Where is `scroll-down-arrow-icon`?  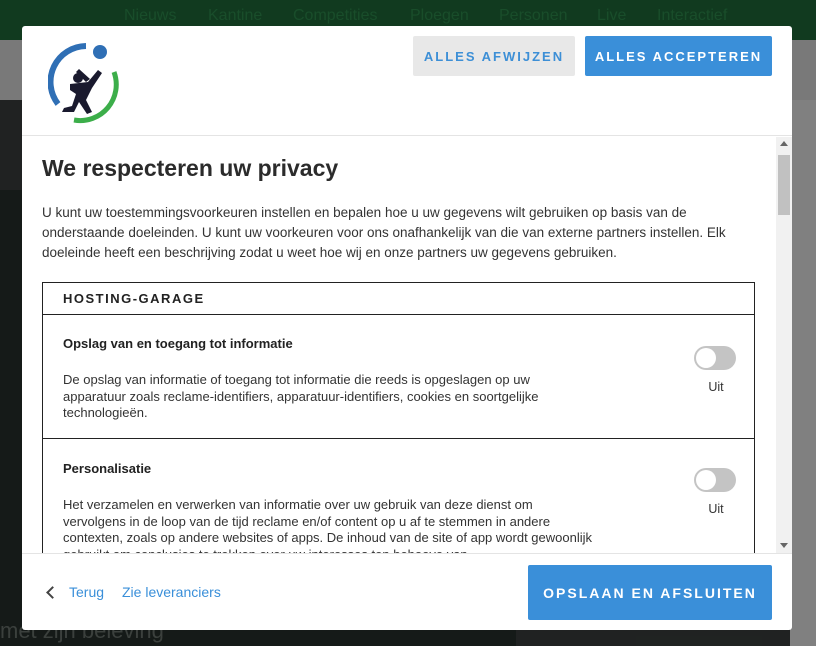 scroll-down-arrow-icon is located at coordinates (784, 545).